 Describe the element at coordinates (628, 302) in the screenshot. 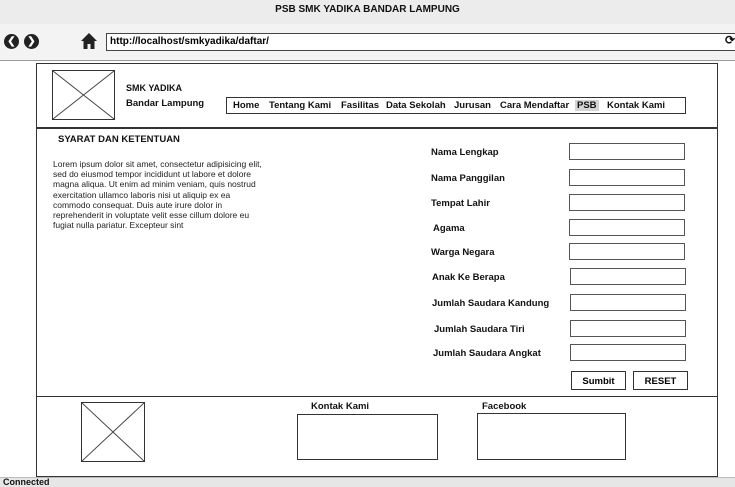

I see `input-jumlah-saudara-kandung` at that location.